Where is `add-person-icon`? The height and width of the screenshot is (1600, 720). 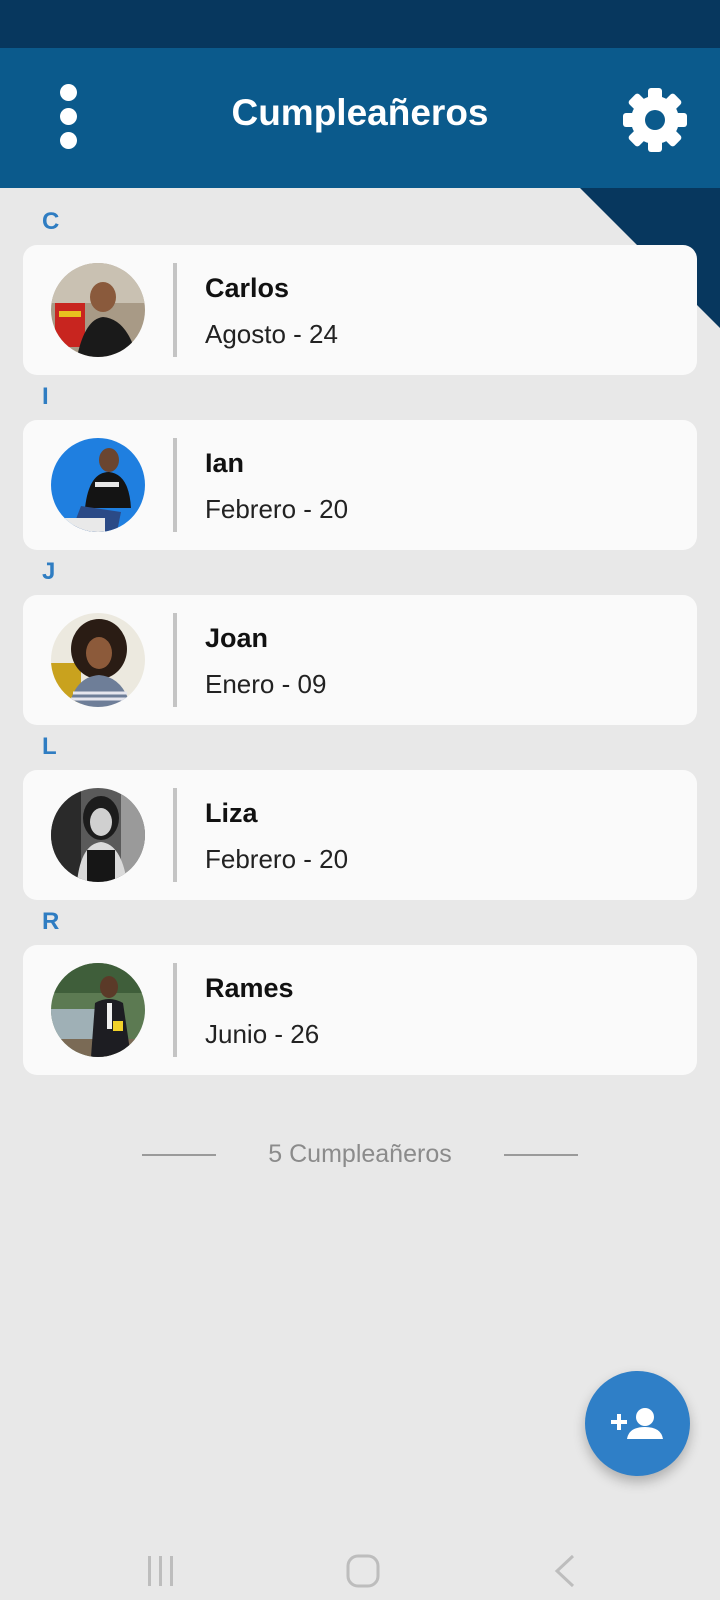
add-person-icon is located at coordinates (637, 1423).